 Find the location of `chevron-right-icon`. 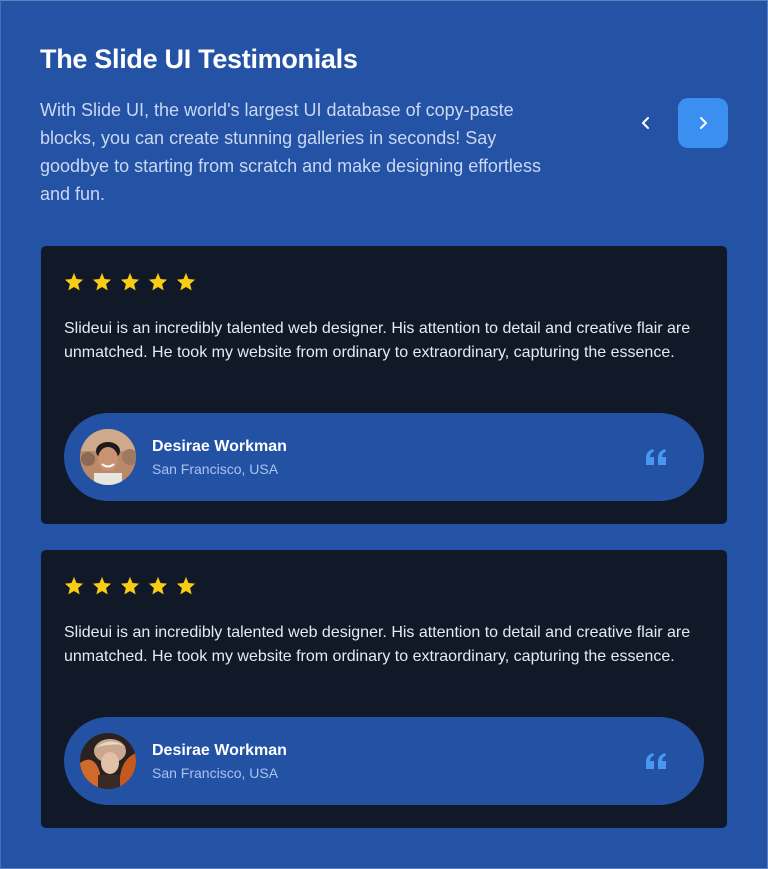

chevron-right-icon is located at coordinates (703, 123).